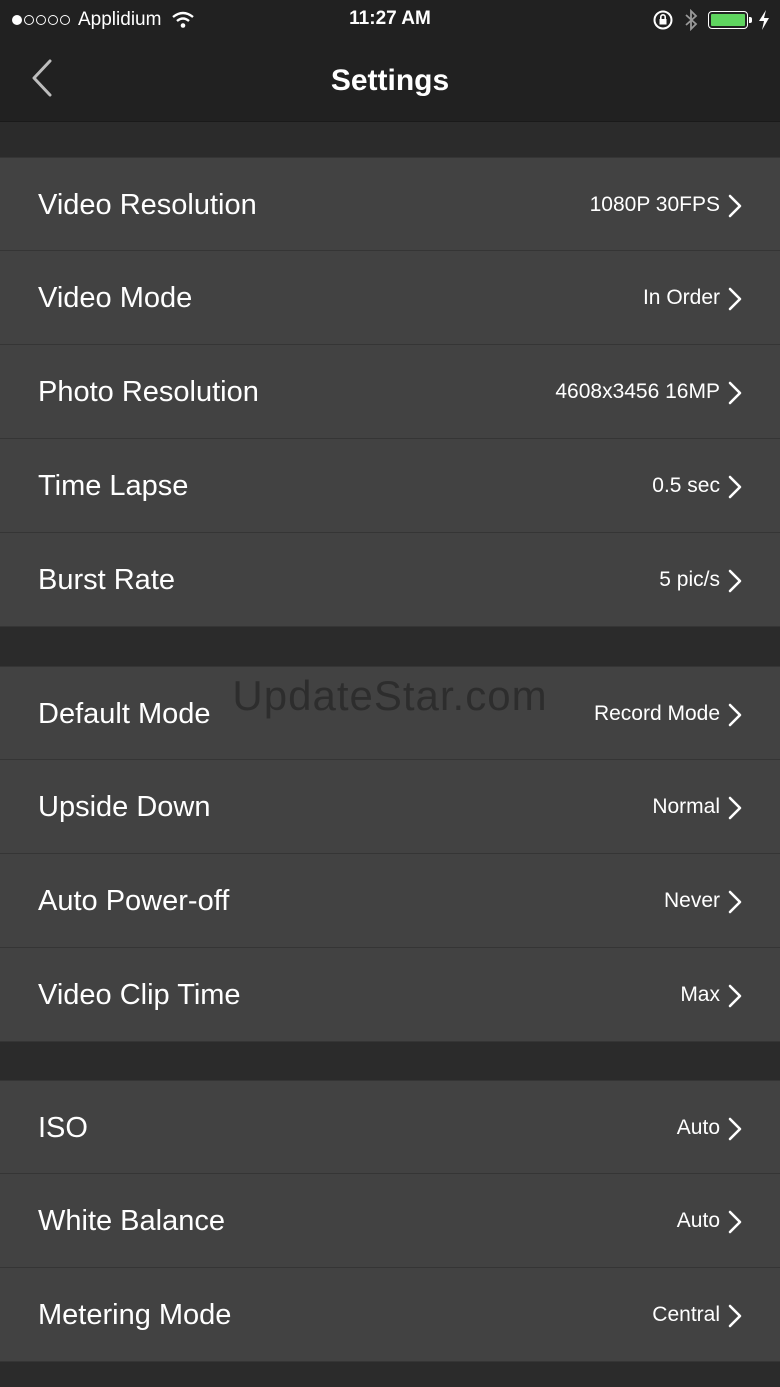  I want to click on setting-value: Normal, so click(686, 806).